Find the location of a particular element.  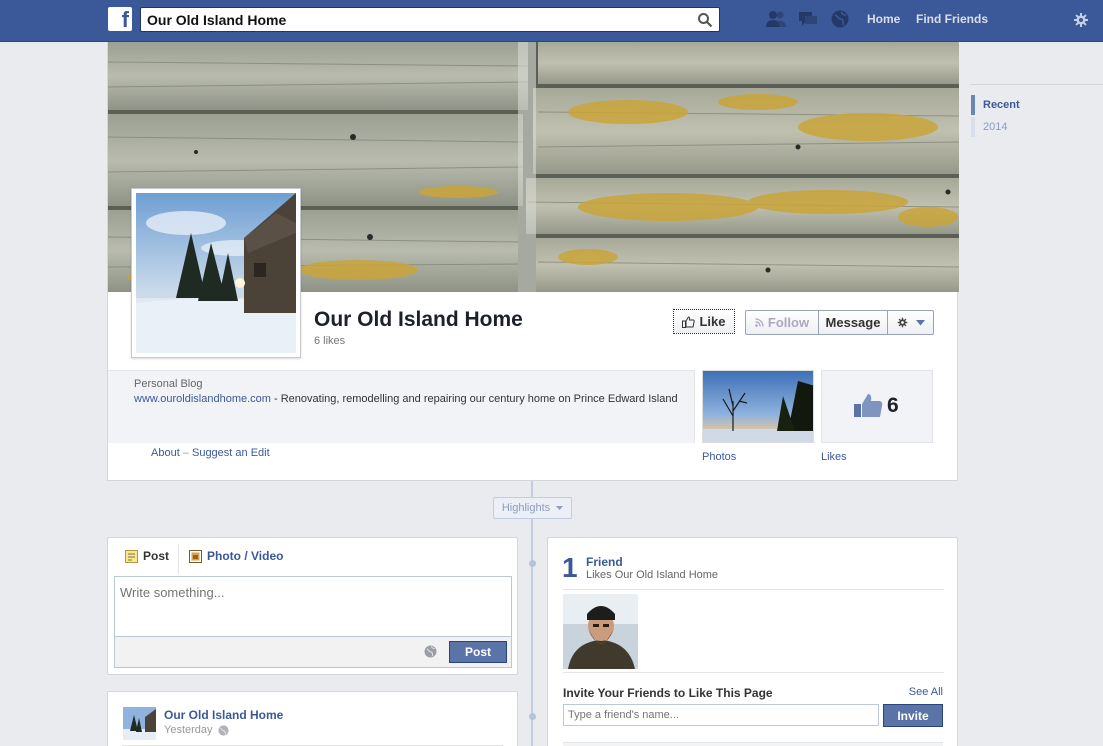

composer-field is located at coordinates (313, 606).